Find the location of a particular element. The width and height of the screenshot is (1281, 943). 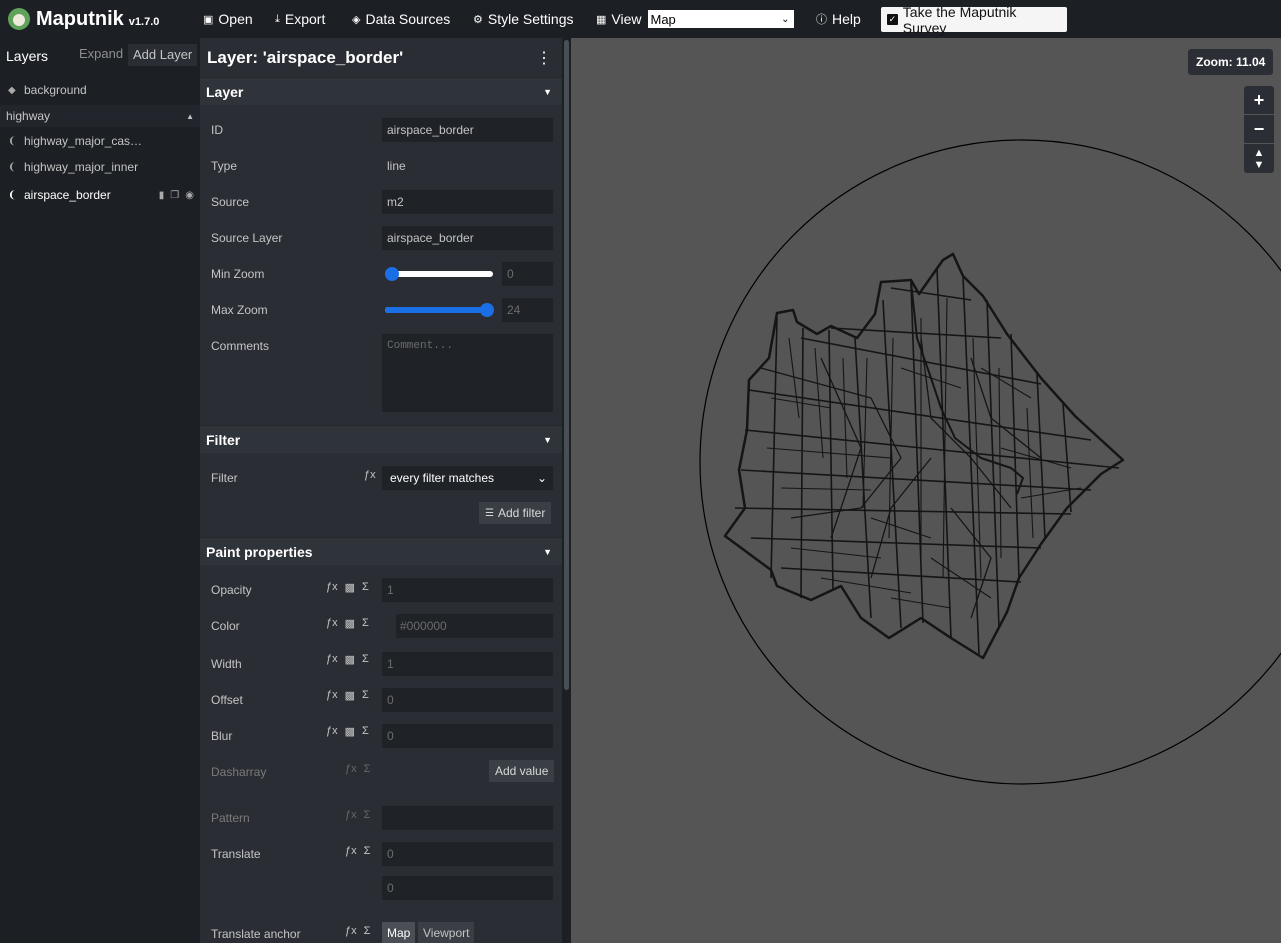

id-input: airspace_border is located at coordinates (467, 130).